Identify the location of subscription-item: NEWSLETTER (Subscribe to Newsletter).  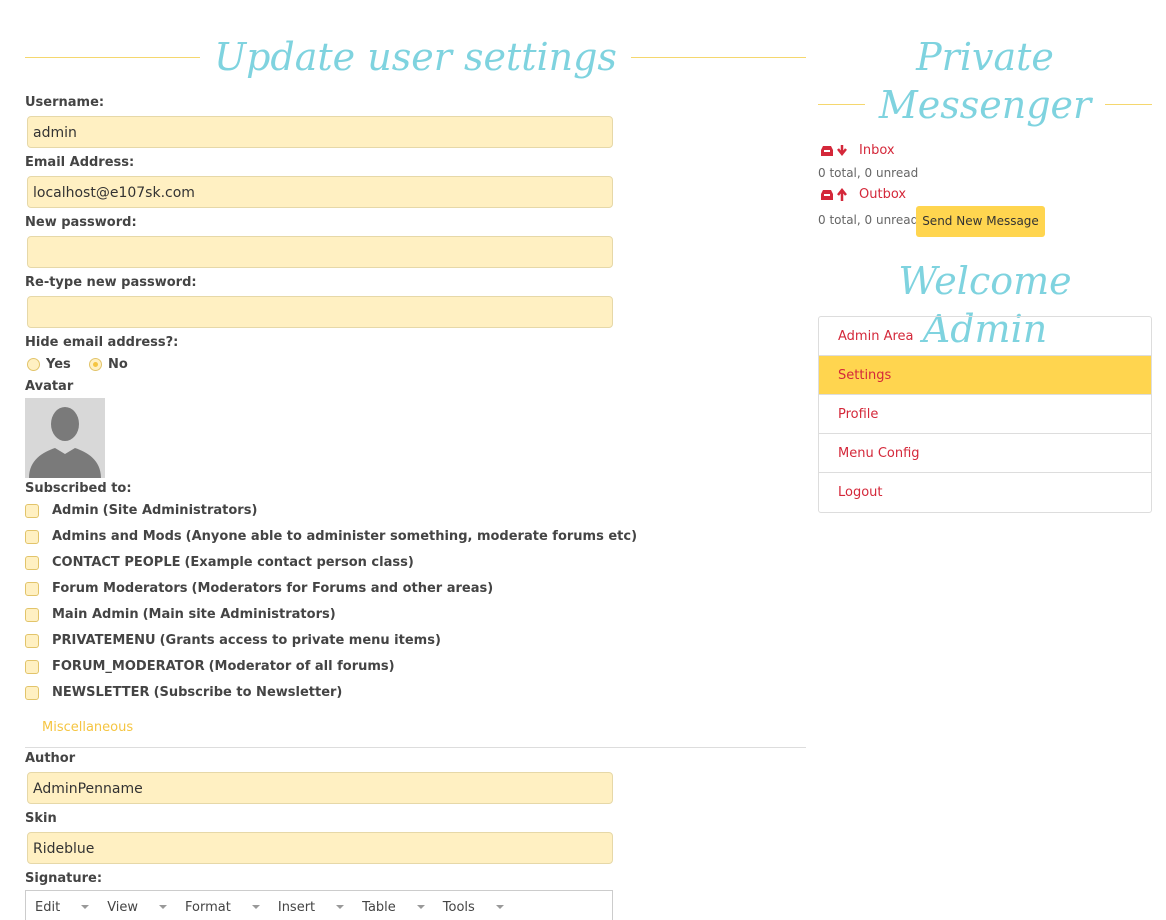
(185, 692).